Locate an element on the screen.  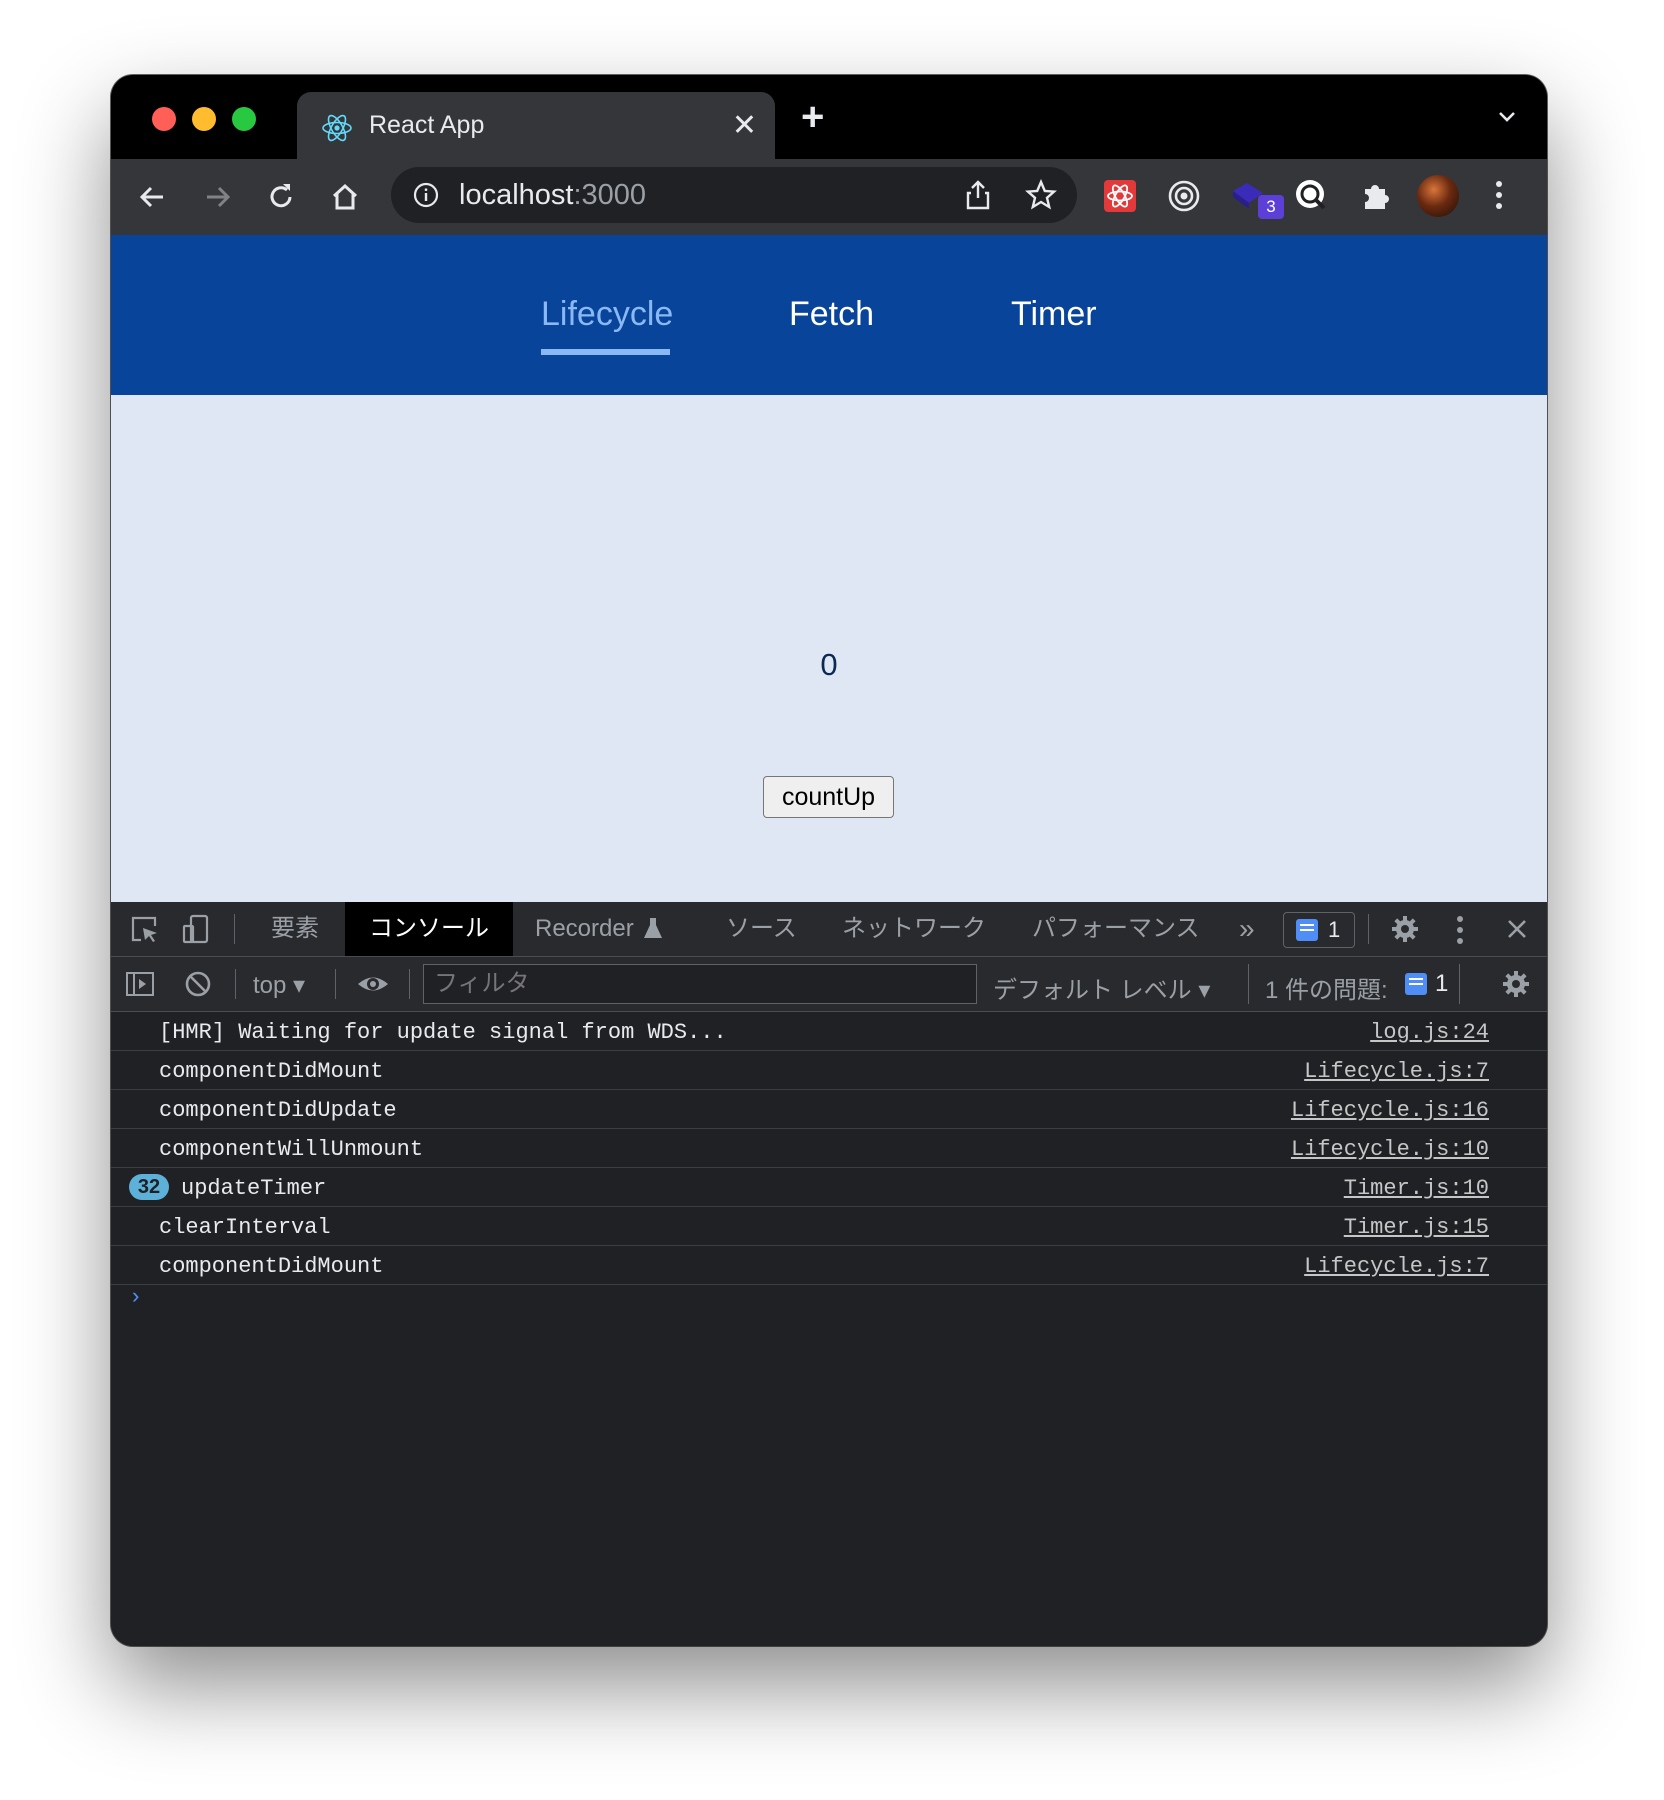
issues-link: 1 件の問題: 1 is located at coordinates (1354, 984).